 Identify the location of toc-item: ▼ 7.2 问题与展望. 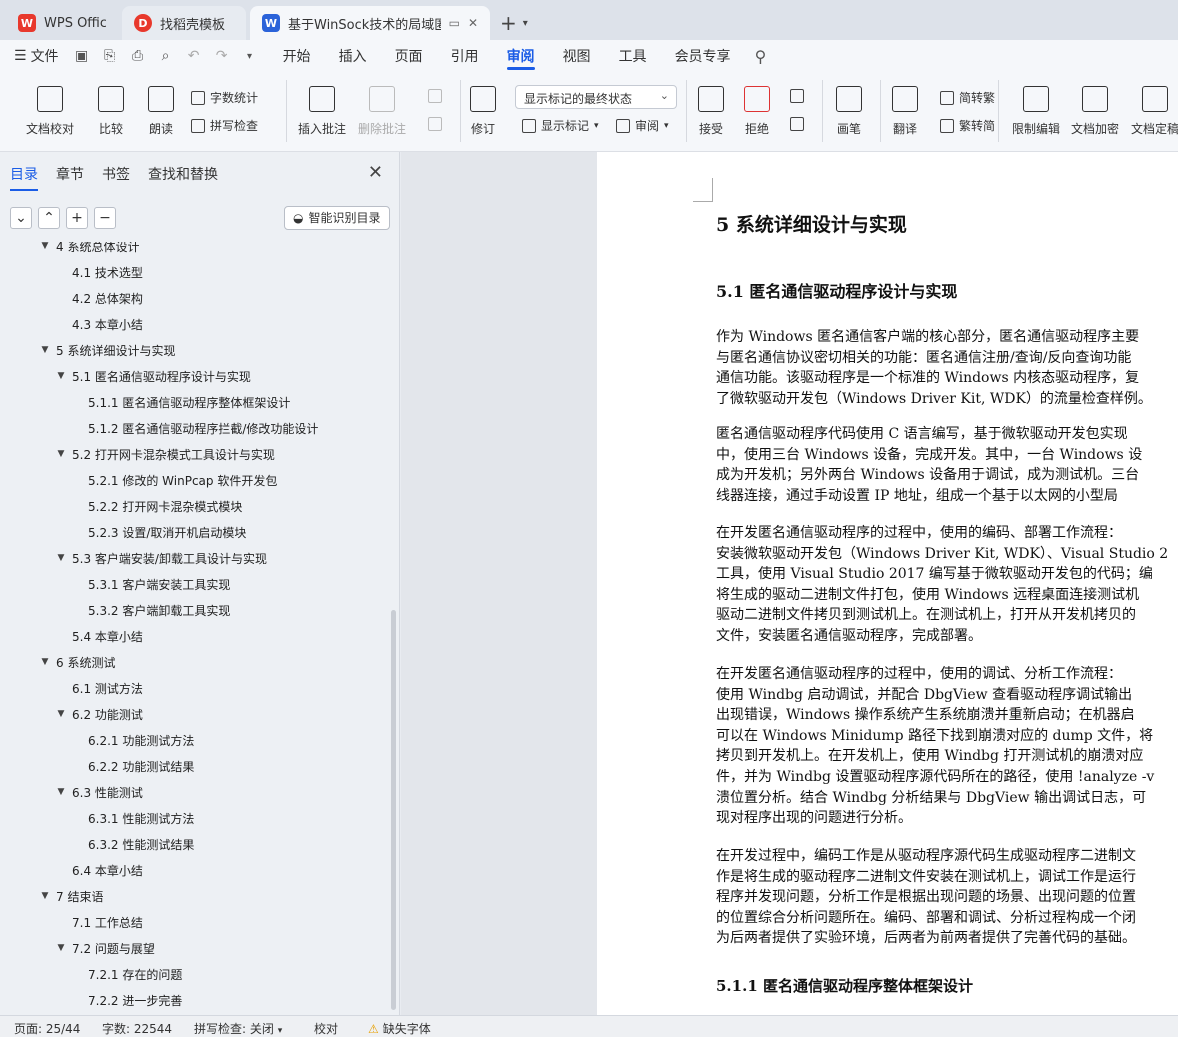
(104, 948).